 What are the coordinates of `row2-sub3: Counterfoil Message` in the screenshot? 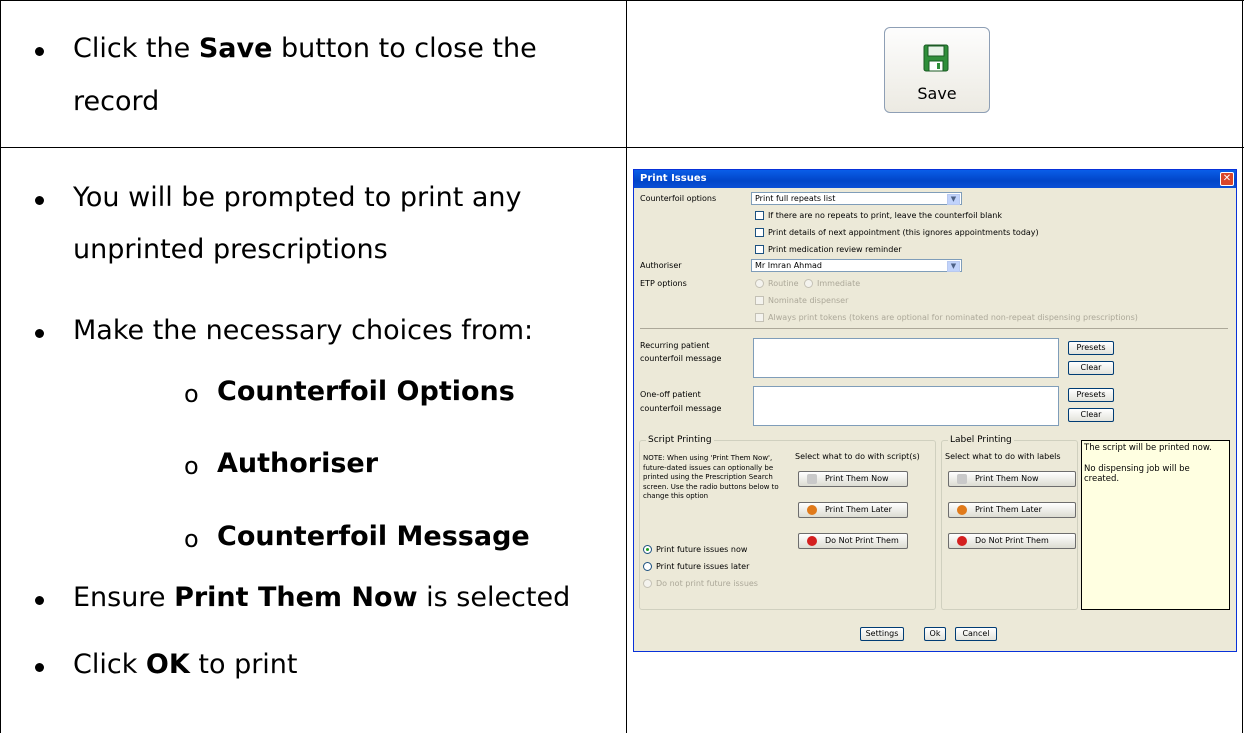 It's located at (373, 537).